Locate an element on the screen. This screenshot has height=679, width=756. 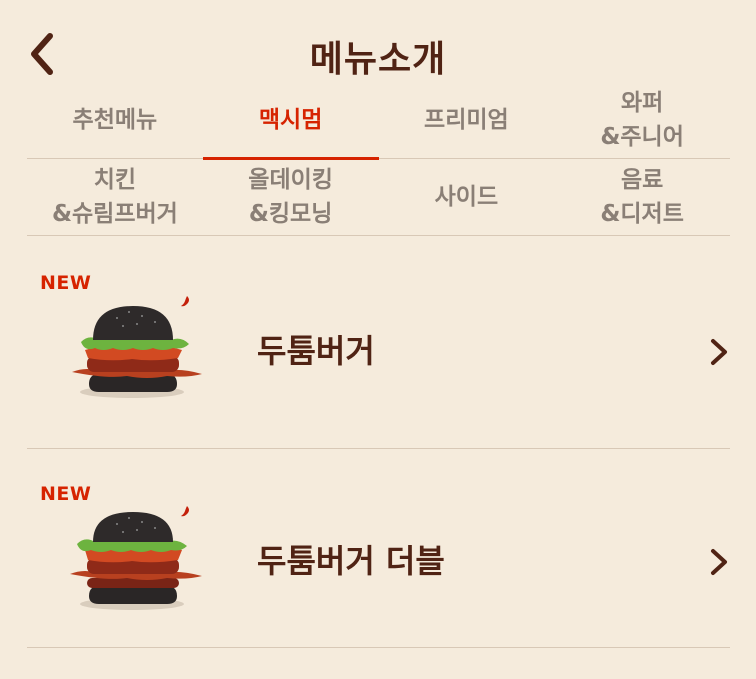
tab-drink-dessert: 음료 &디저트 is located at coordinates (642, 197).